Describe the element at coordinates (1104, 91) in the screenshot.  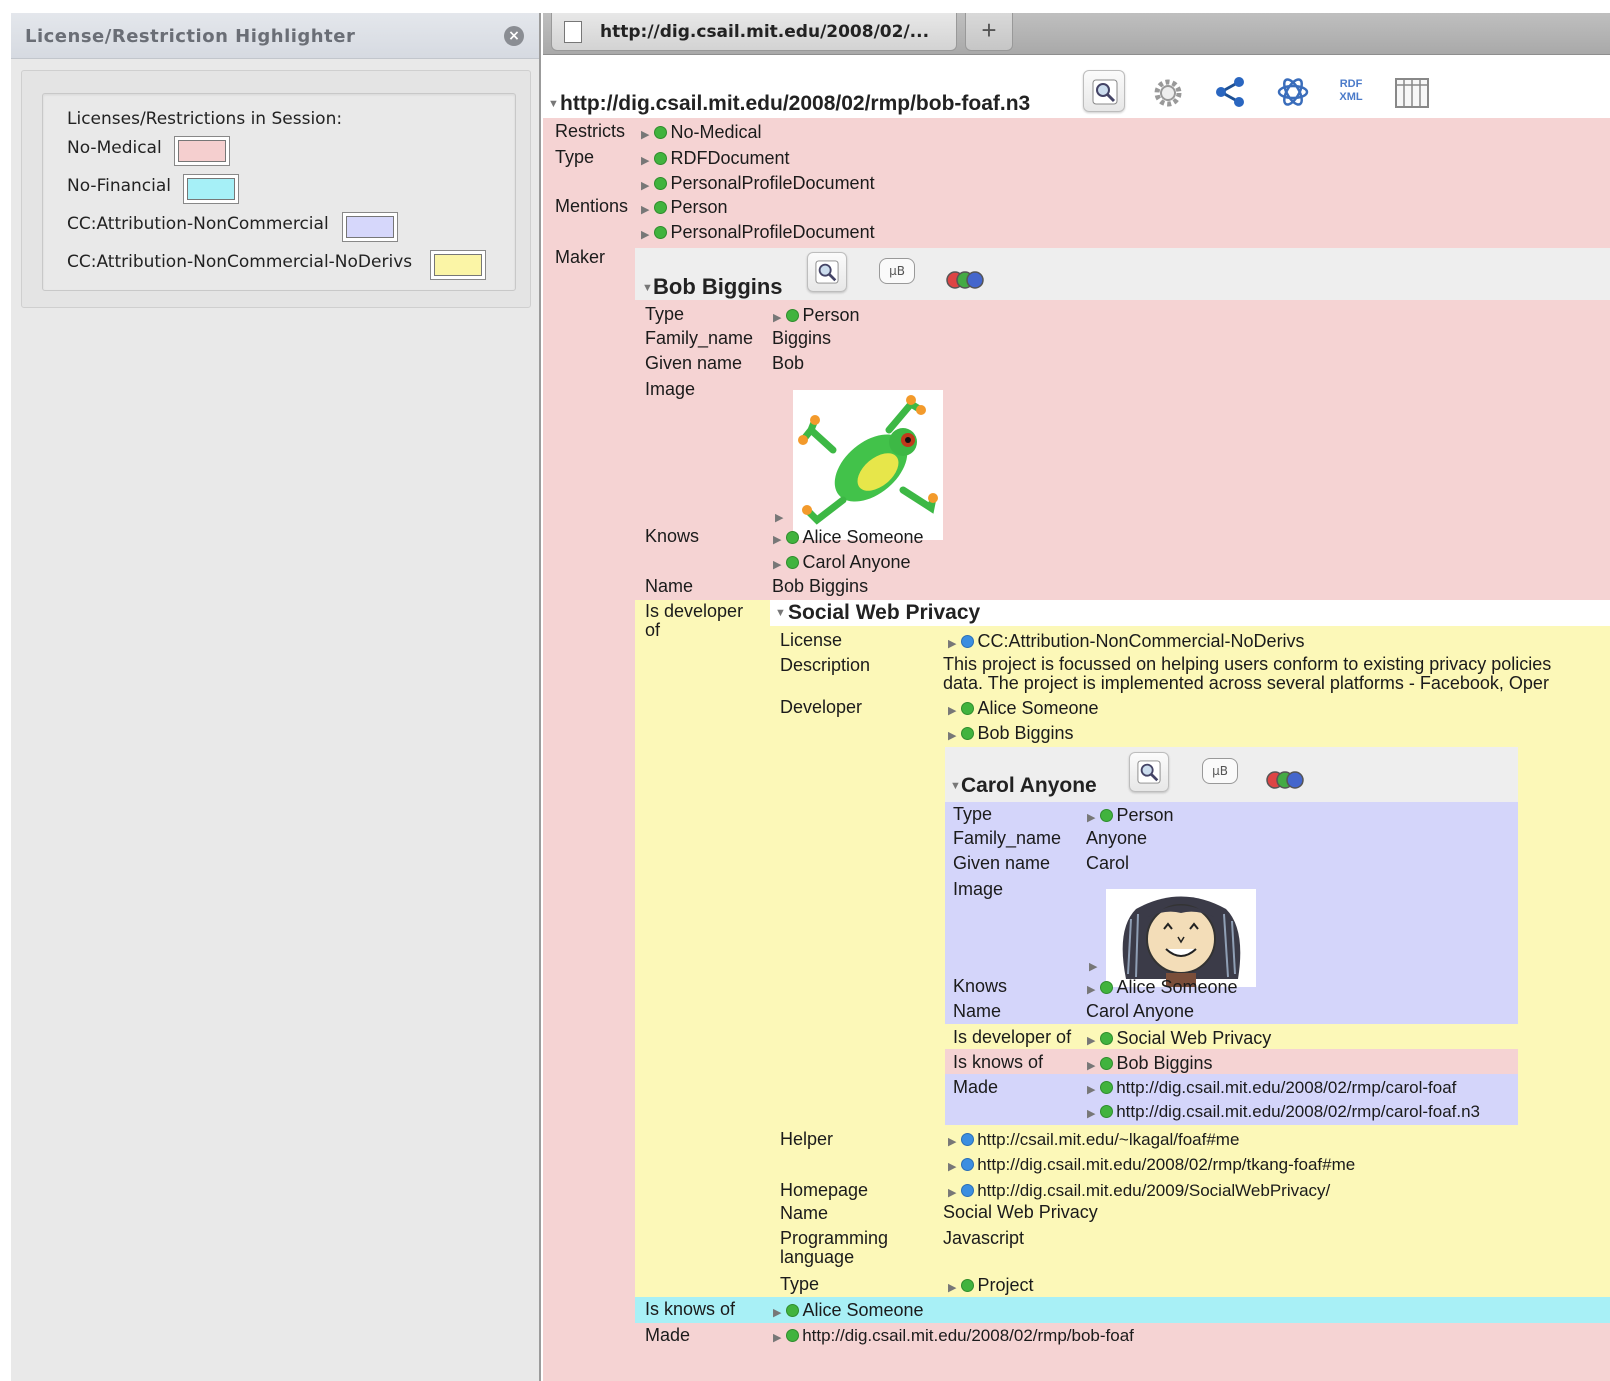
I see `magnifier-button` at that location.